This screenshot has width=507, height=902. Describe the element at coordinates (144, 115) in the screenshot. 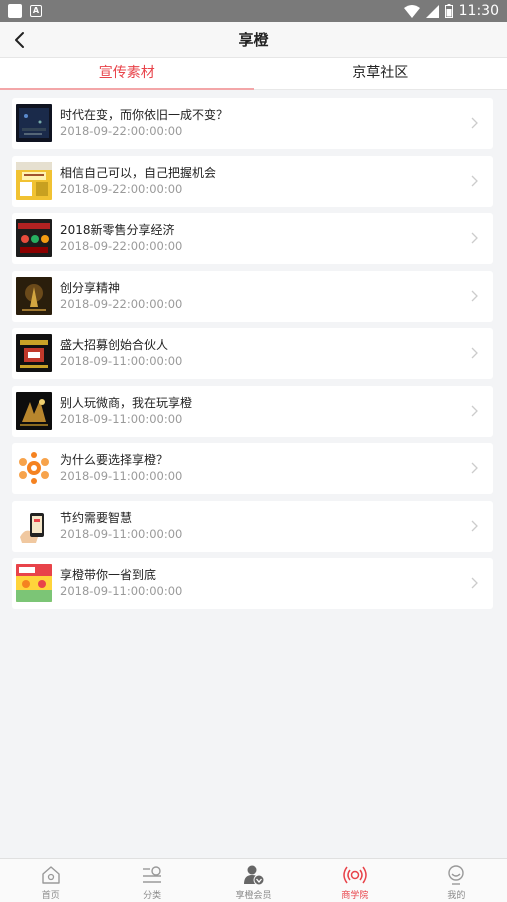

I see `article-title: 时代在变，而你依旧一成不变？` at that location.